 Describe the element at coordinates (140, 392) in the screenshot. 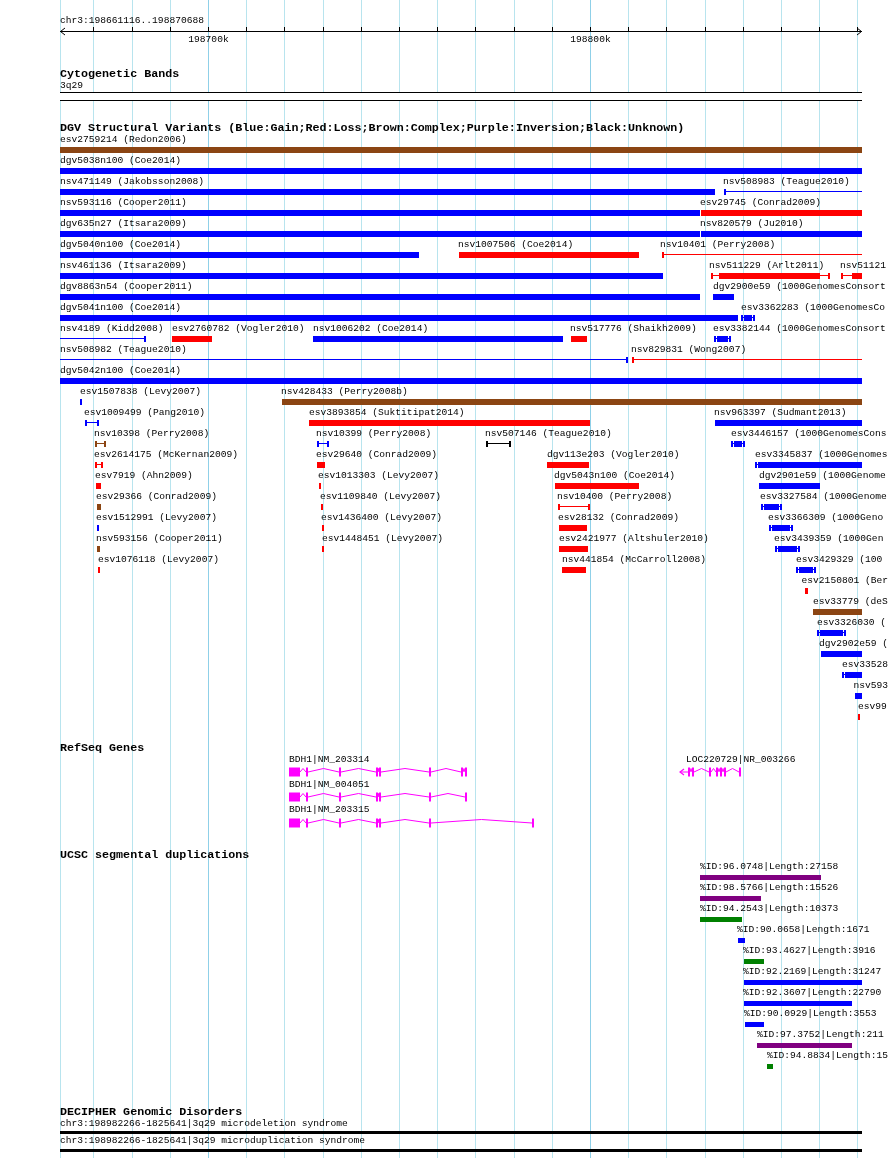

I see `variant-label: esv1507838 (Levy2007)` at that location.